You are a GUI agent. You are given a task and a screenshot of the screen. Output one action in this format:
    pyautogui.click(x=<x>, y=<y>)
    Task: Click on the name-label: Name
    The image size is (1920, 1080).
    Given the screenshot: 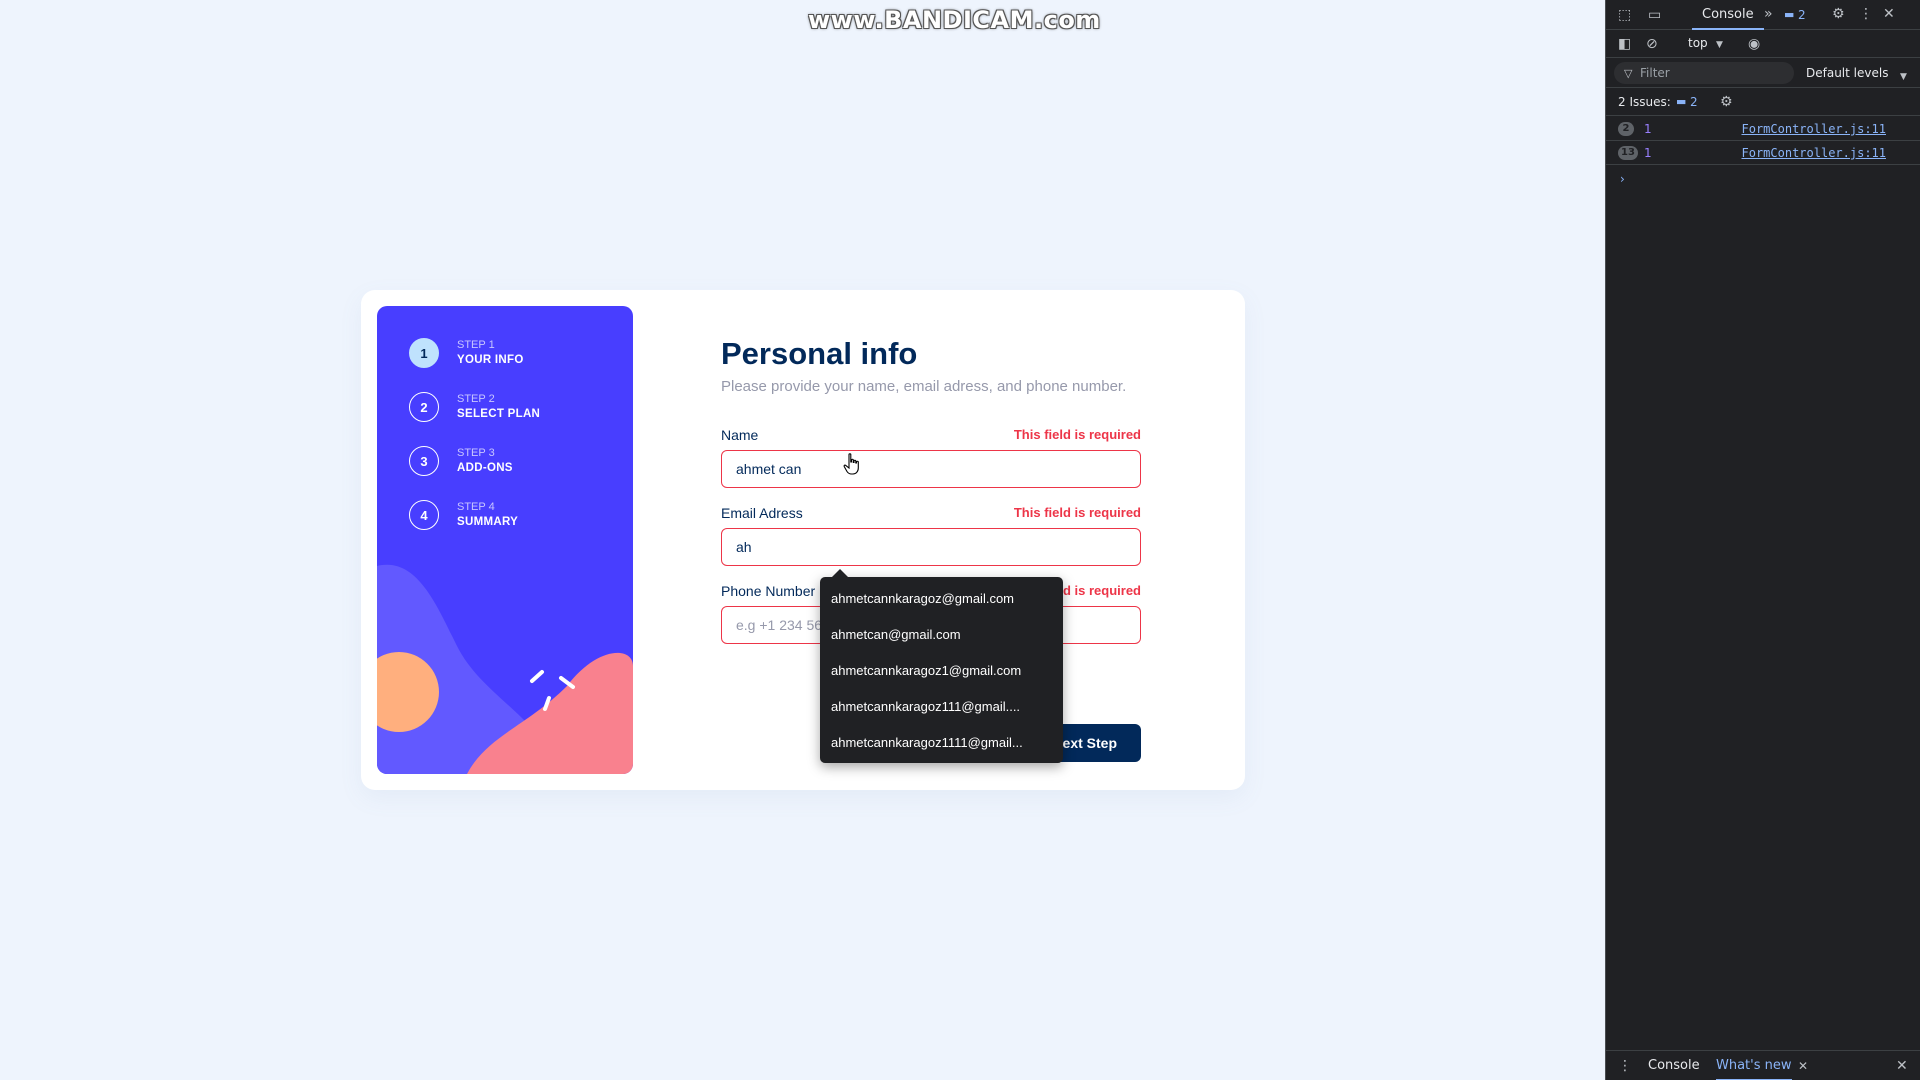 What is the action you would take?
    pyautogui.click(x=740, y=435)
    